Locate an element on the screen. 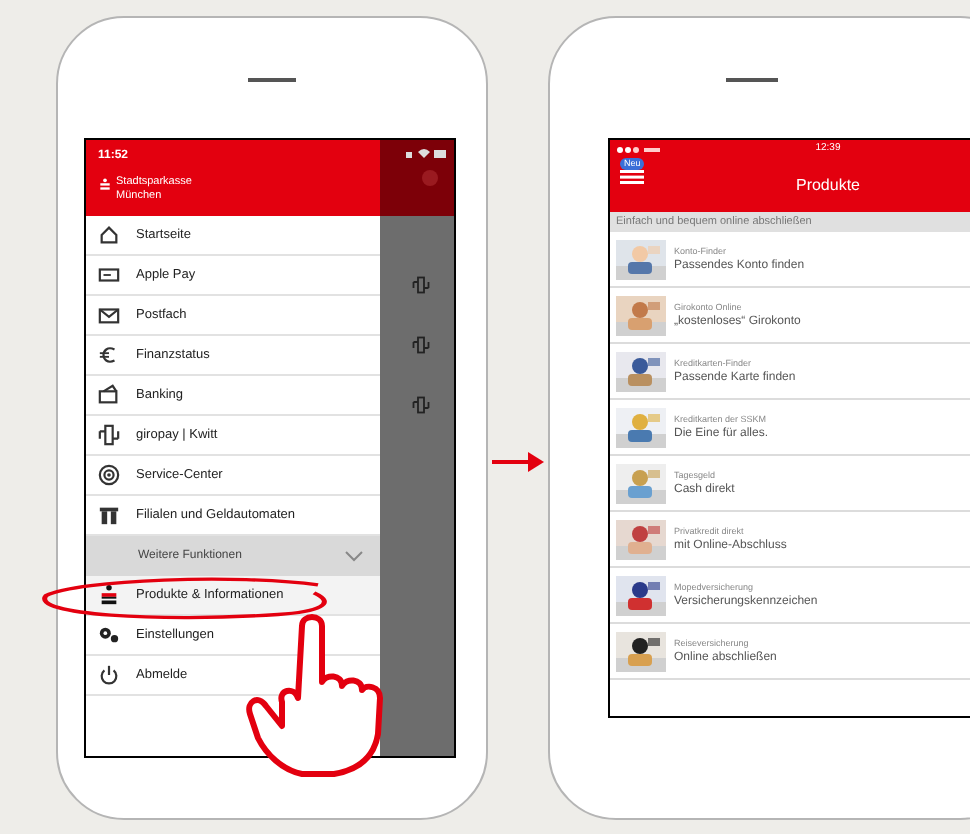 Image resolution: width=970 pixels, height=834 pixels. arrow-icon is located at coordinates (518, 461).